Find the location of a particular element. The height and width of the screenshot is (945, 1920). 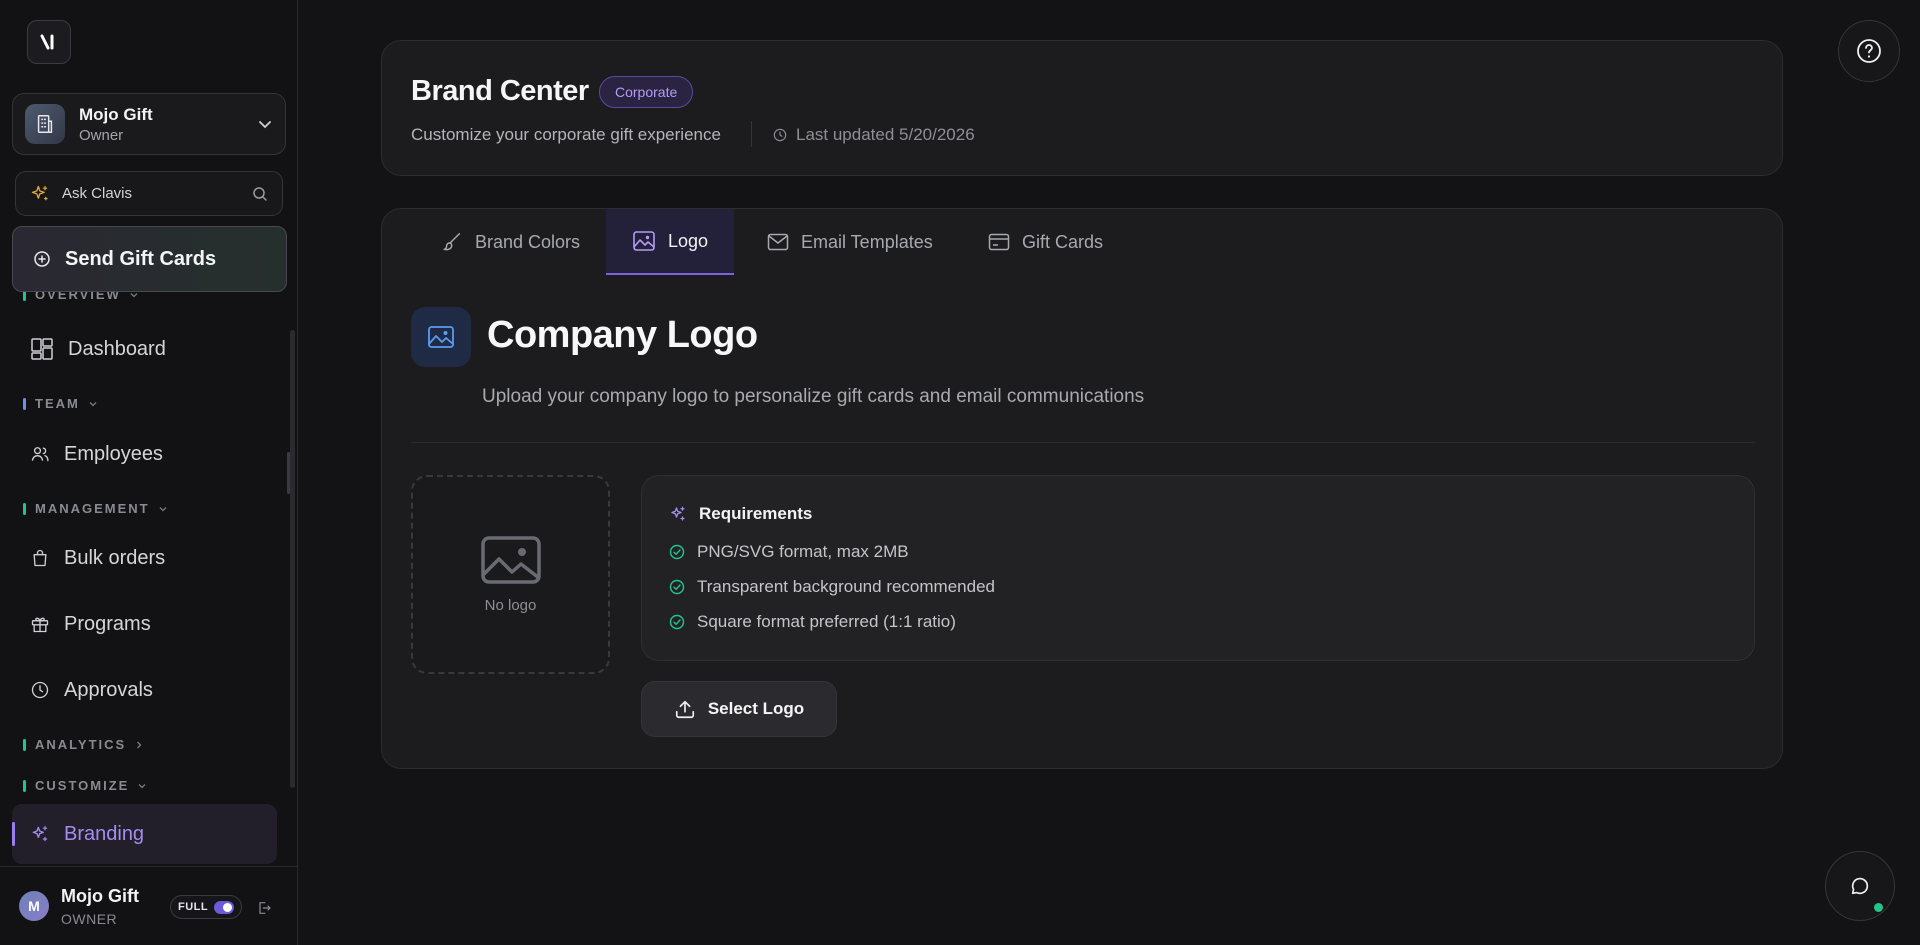

tab-email-templates: Email Templates is located at coordinates (850, 242).